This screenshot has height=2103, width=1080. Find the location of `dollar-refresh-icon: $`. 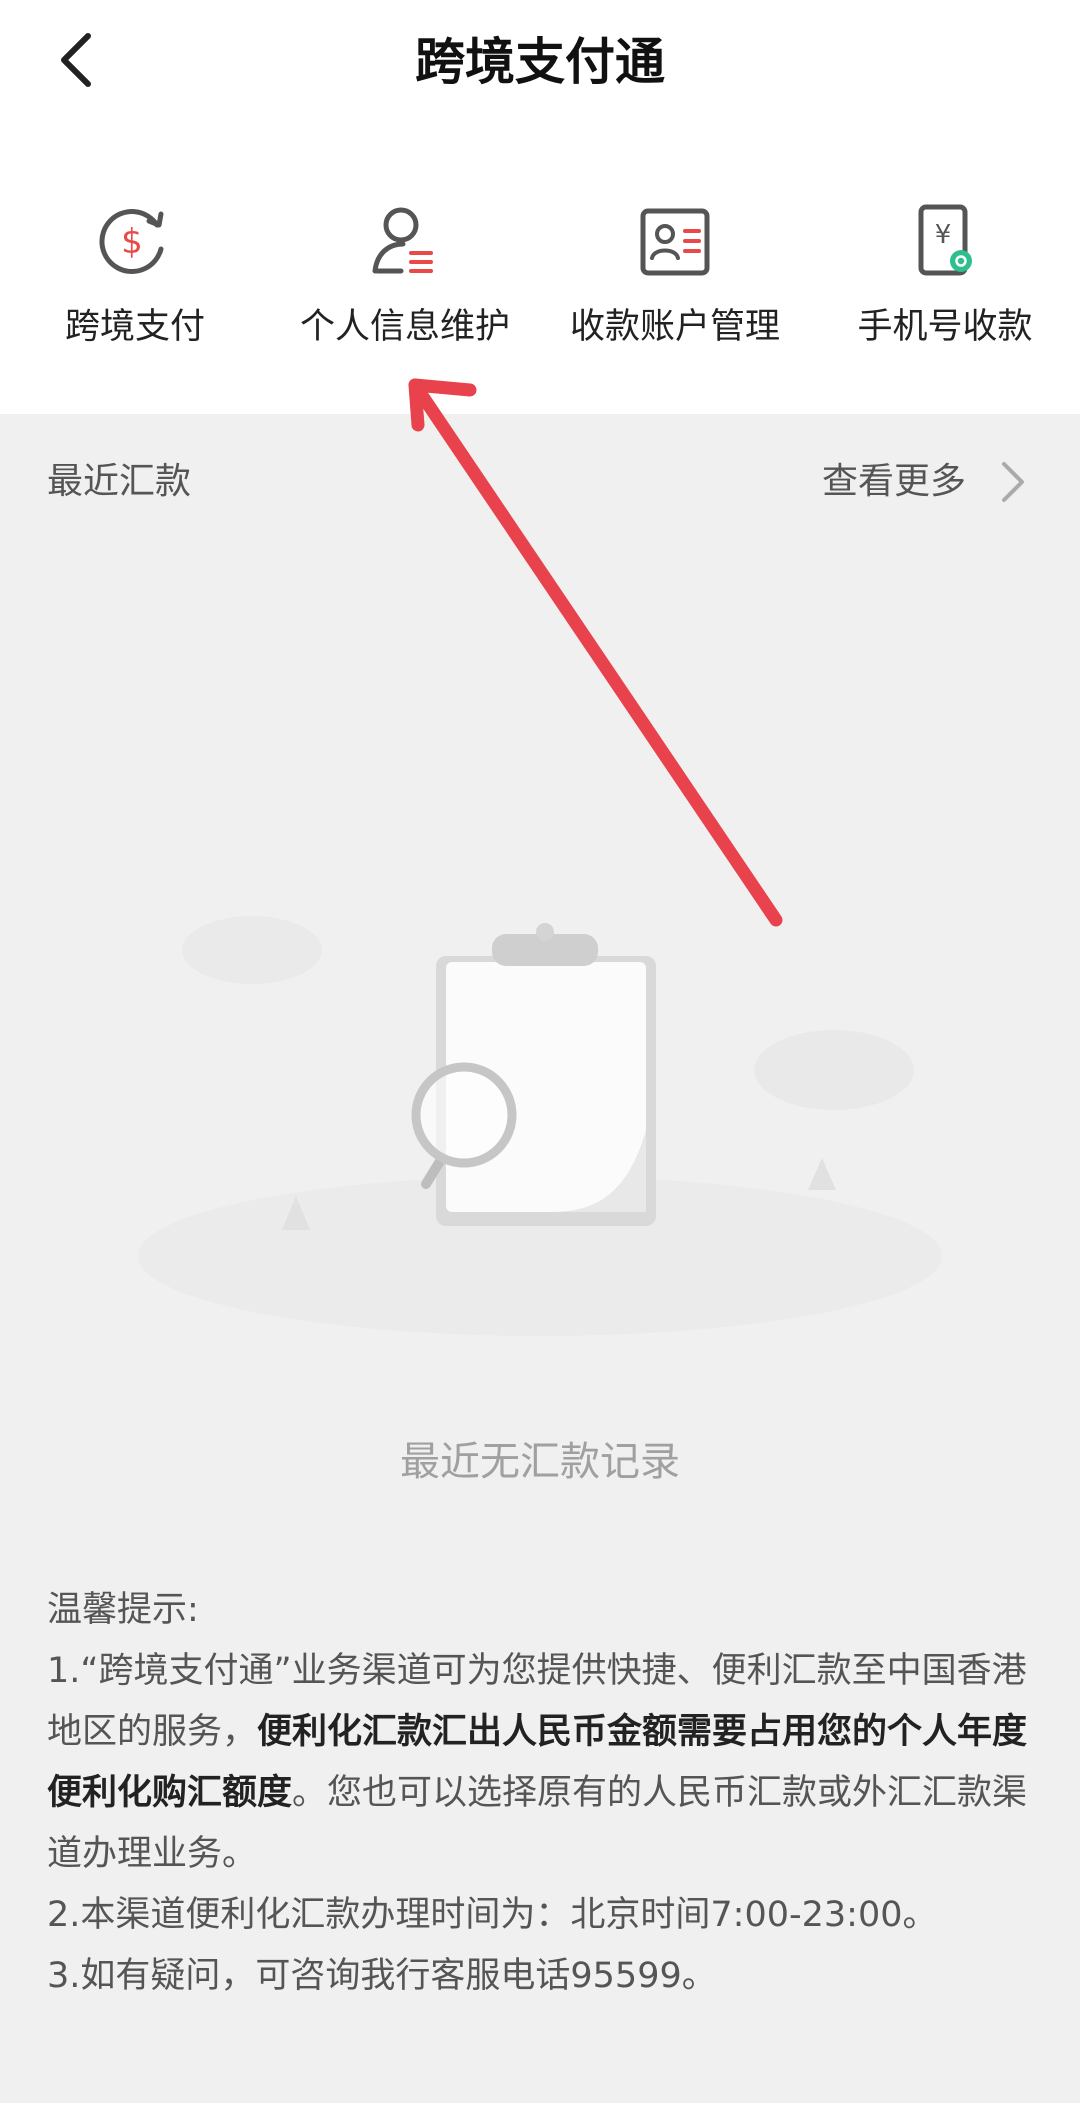

dollar-refresh-icon: $ is located at coordinates (135, 241).